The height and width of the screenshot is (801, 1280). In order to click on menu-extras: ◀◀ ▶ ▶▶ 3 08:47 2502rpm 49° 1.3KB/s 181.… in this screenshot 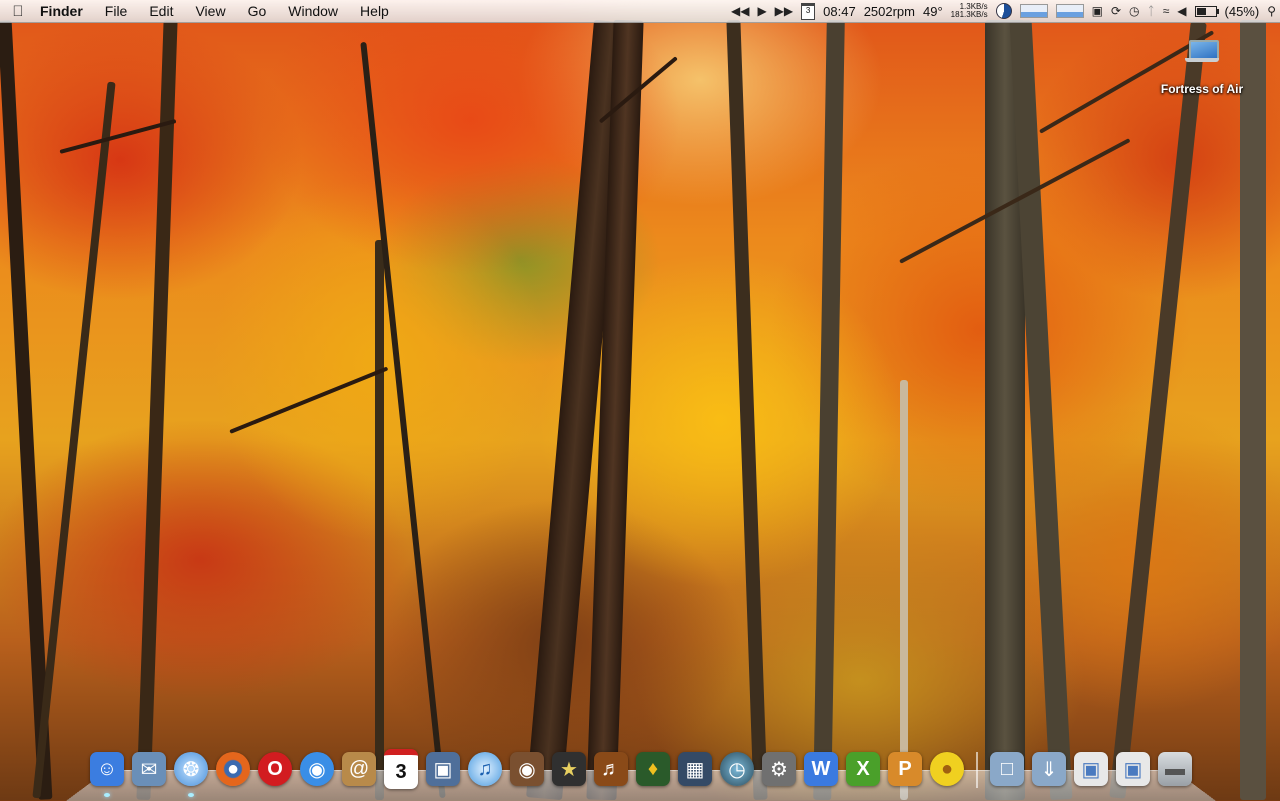, I will do `click(1003, 11)`.